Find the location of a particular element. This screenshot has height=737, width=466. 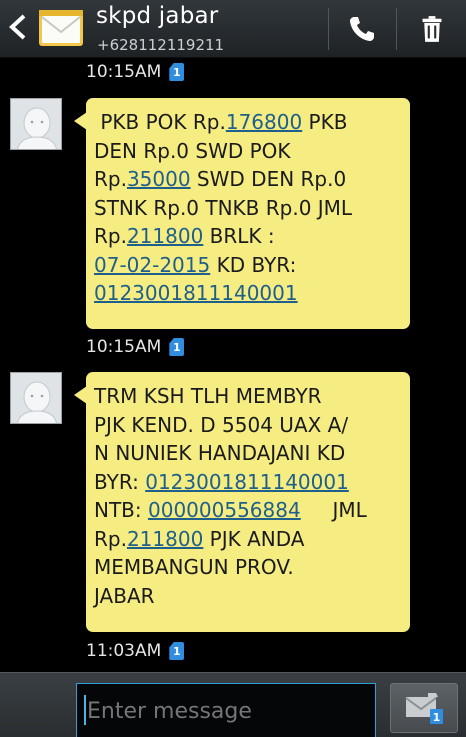

send-envelope-icon: 1 is located at coordinates (424, 708).